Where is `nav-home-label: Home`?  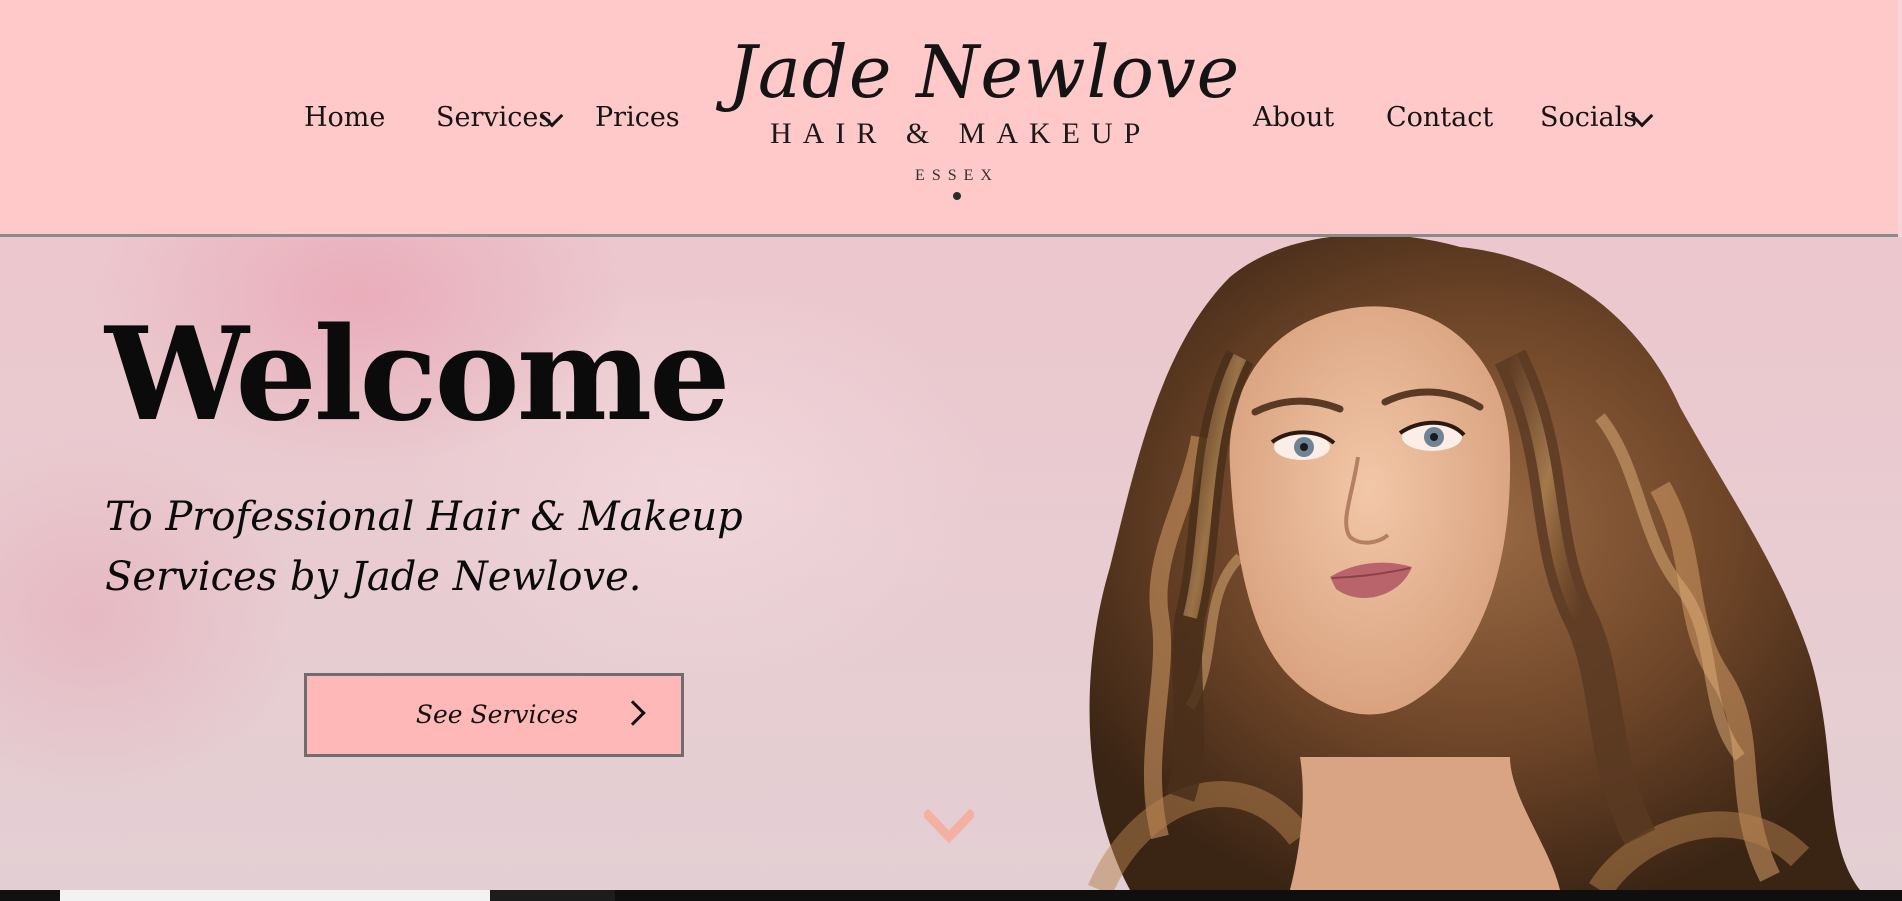
nav-home-label: Home is located at coordinates (345, 117).